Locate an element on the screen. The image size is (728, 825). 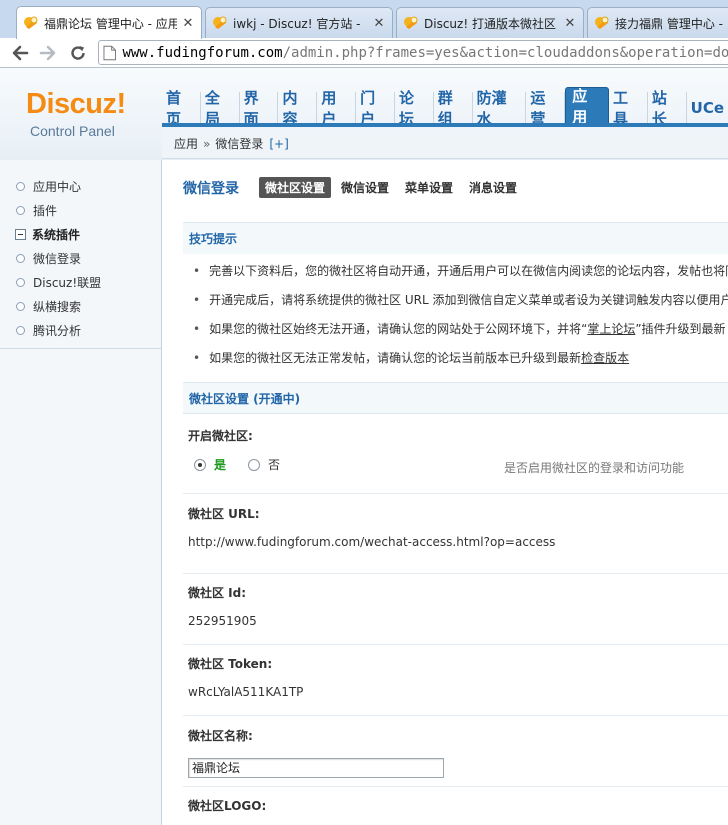
token-value: wRcLYalA511KA1TP is located at coordinates (246, 692).